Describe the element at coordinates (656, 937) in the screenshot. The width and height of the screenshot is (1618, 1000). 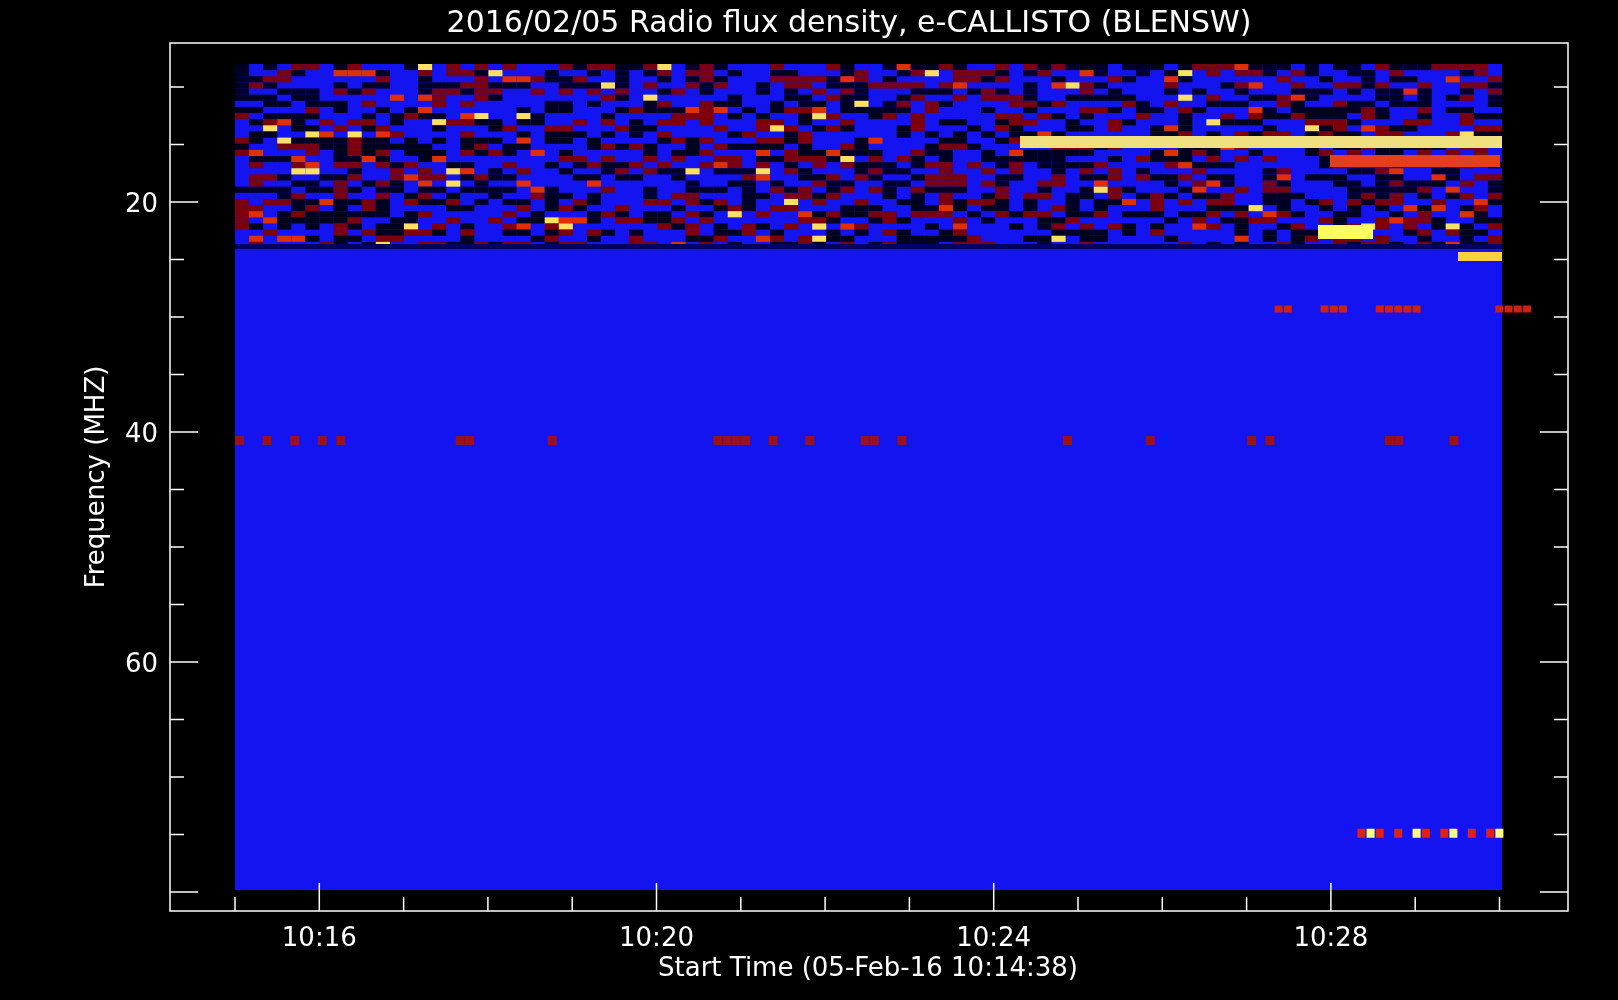
I see `x-tick-label: 10:20` at that location.